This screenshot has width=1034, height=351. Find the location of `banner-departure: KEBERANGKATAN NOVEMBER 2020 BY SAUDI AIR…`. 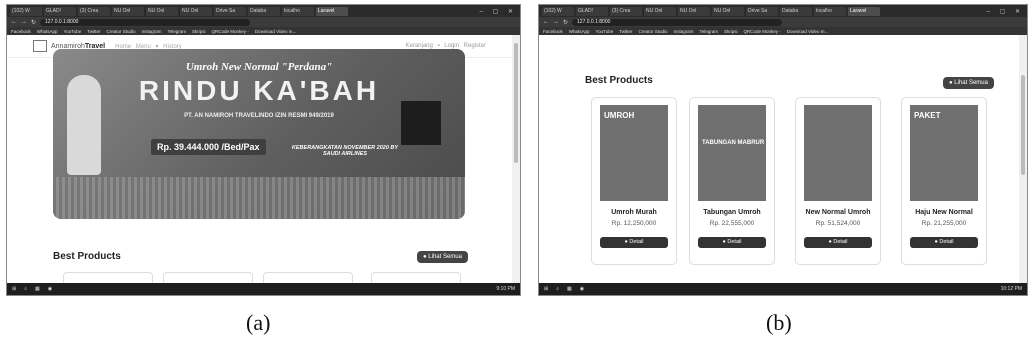

banner-departure: KEBERANGKATAN NOVEMBER 2020 BY SAUDI AIR… is located at coordinates (345, 151).